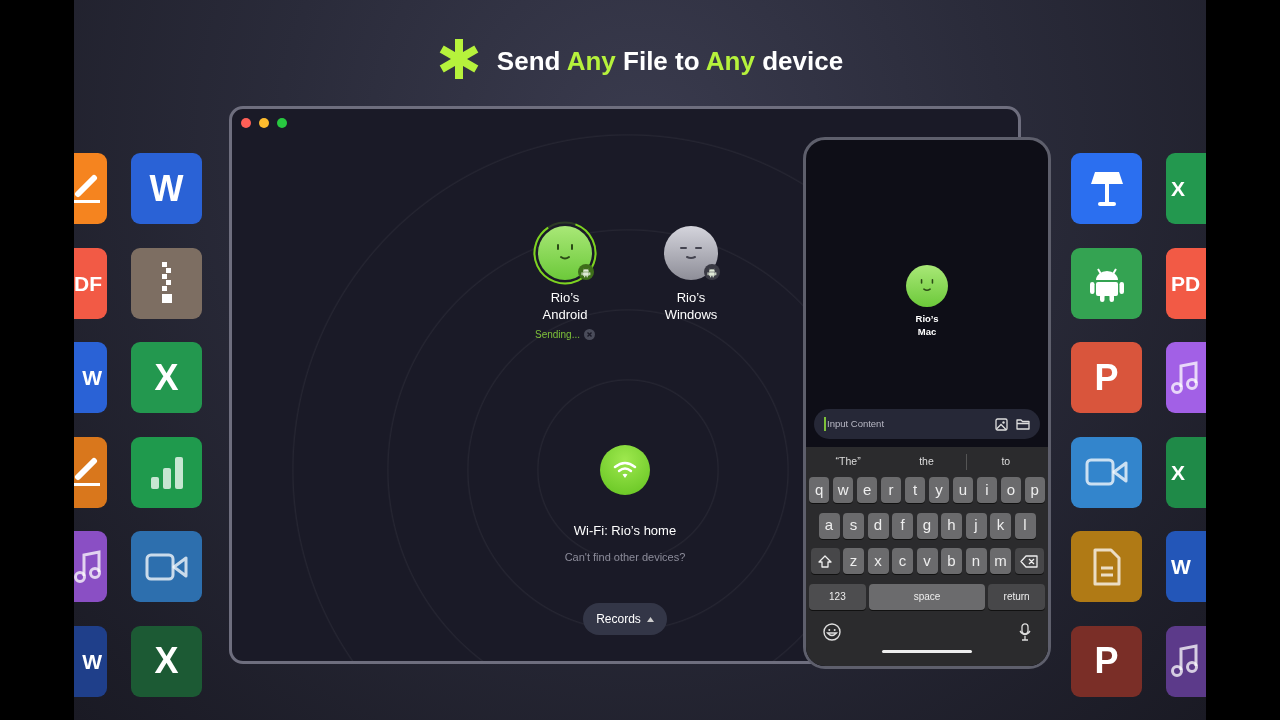  I want to click on delete-icon, so click(1029, 561).